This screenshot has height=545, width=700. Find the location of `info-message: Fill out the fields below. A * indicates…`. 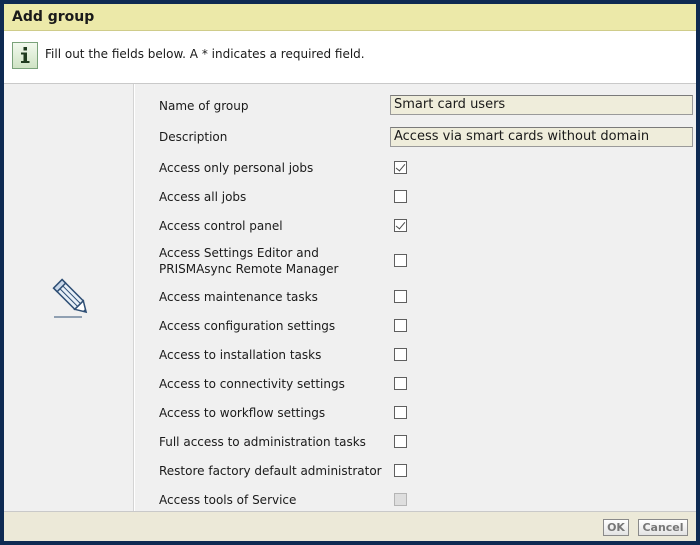

info-message: Fill out the fields below. A * indicates… is located at coordinates (205, 54).